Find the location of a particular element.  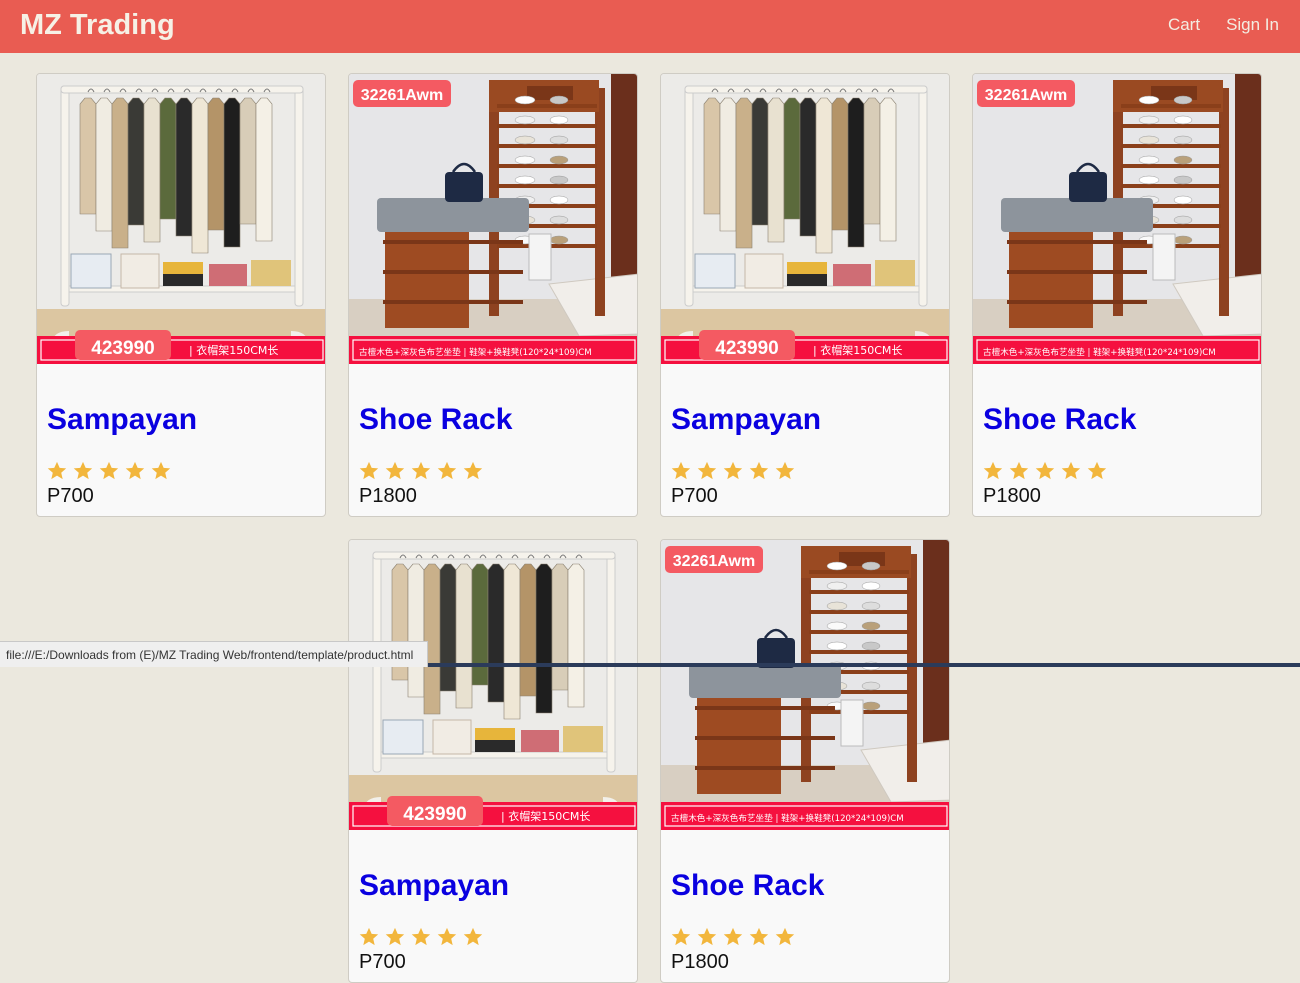

os-taskbar-edge is located at coordinates (864, 665).